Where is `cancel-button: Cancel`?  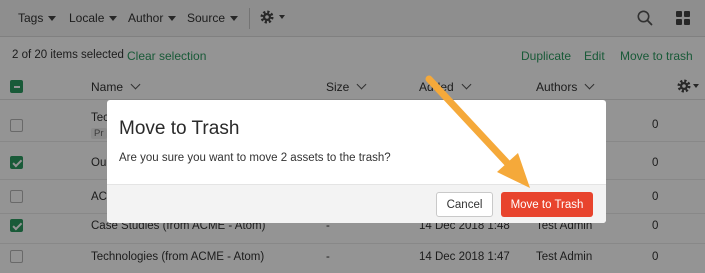
cancel-button: Cancel is located at coordinates (464, 204).